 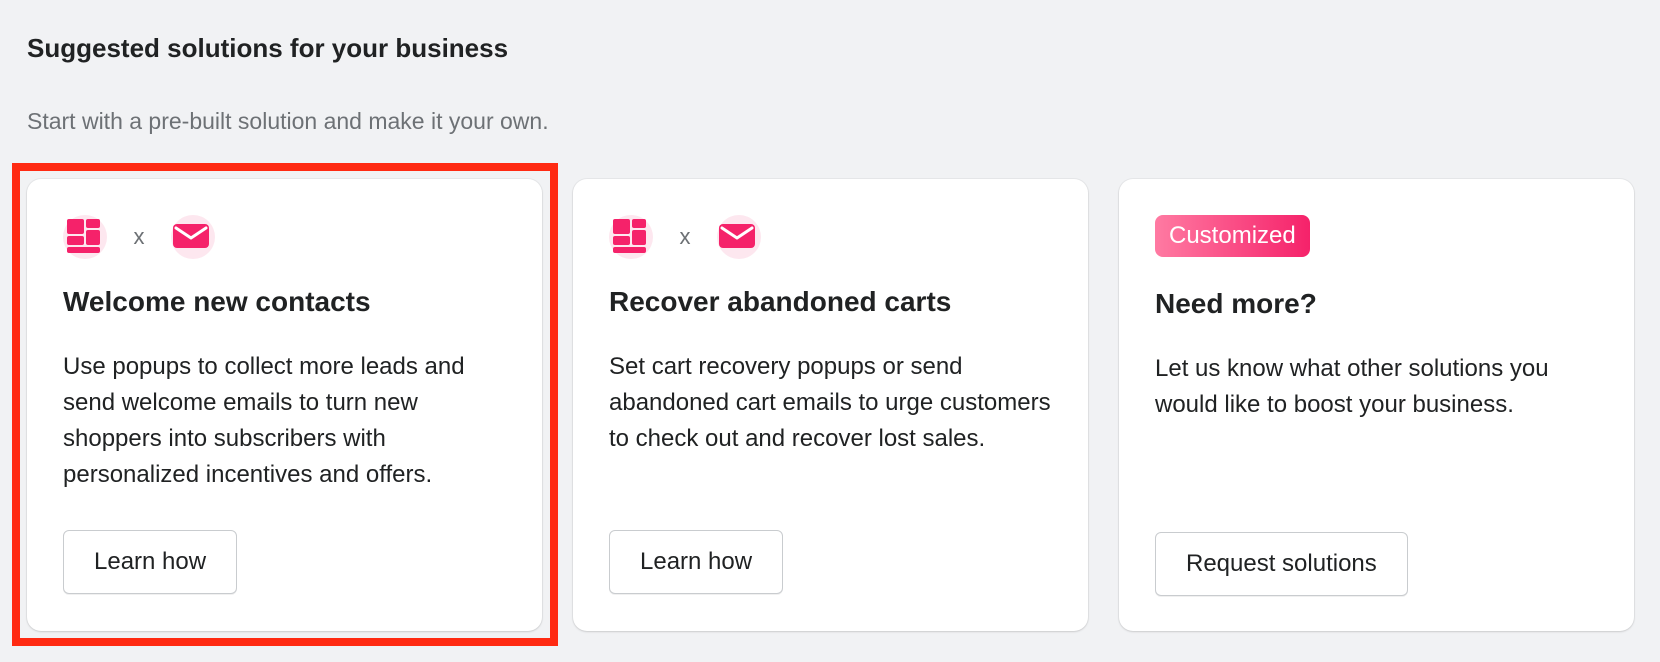 I want to click on card-title: Recover abandoned carts, so click(x=780, y=301).